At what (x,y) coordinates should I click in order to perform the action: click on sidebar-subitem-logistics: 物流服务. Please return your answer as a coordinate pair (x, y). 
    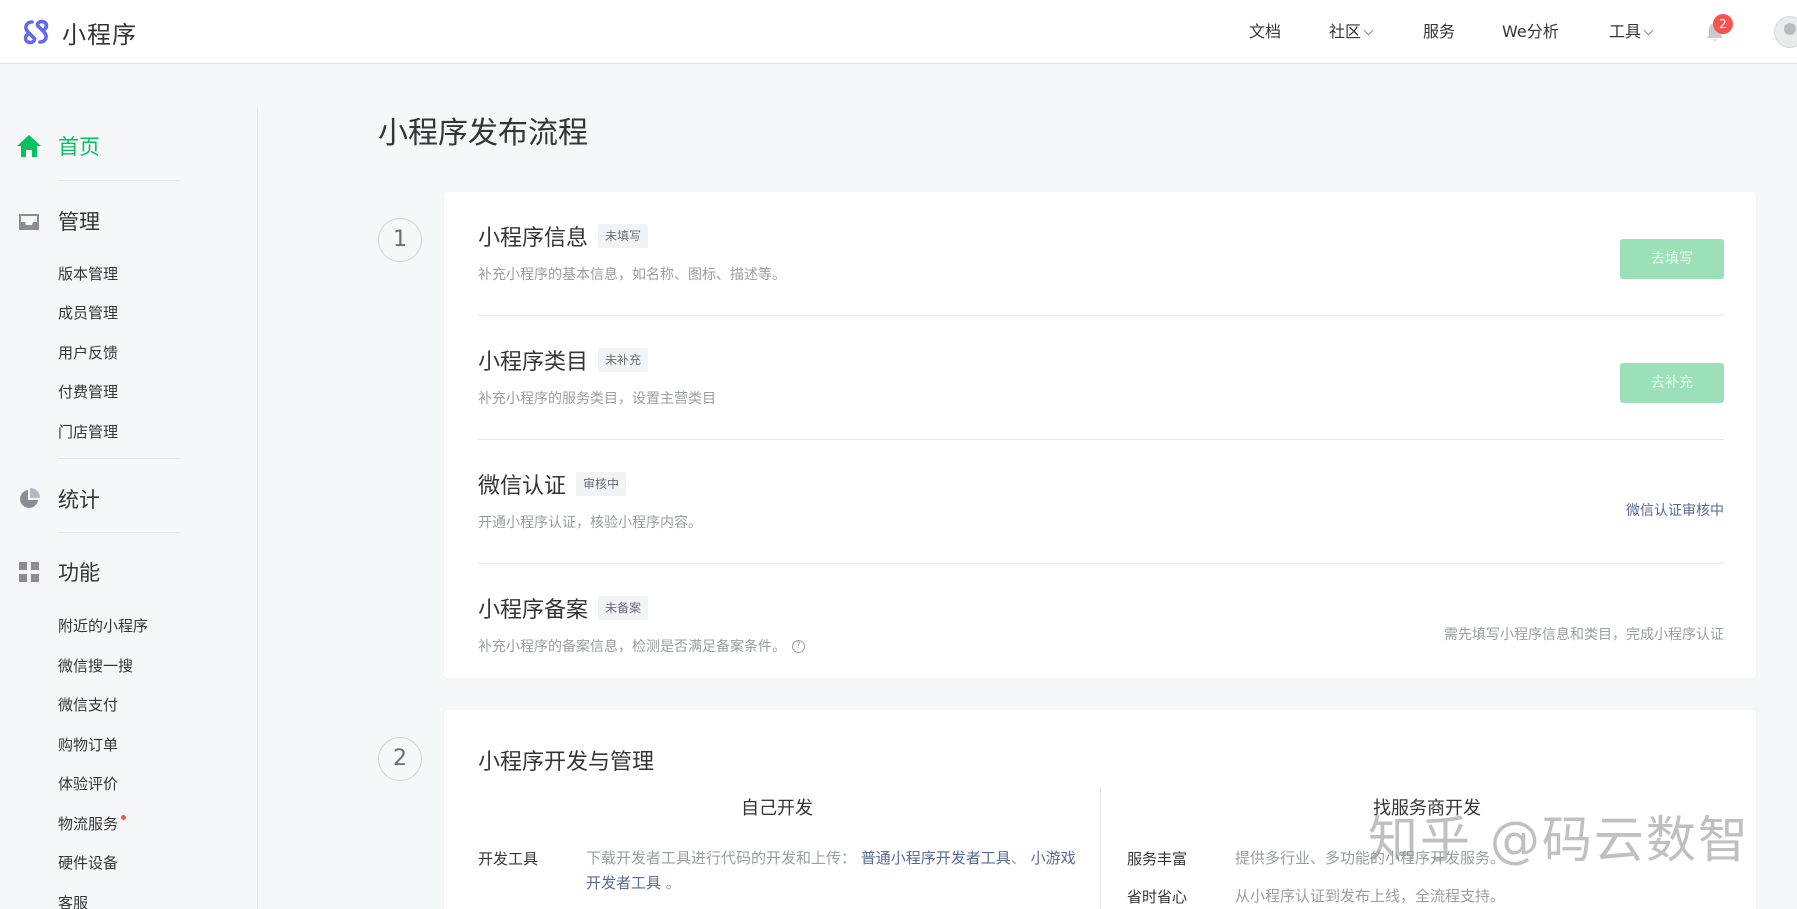
    Looking at the image, I should click on (92, 823).